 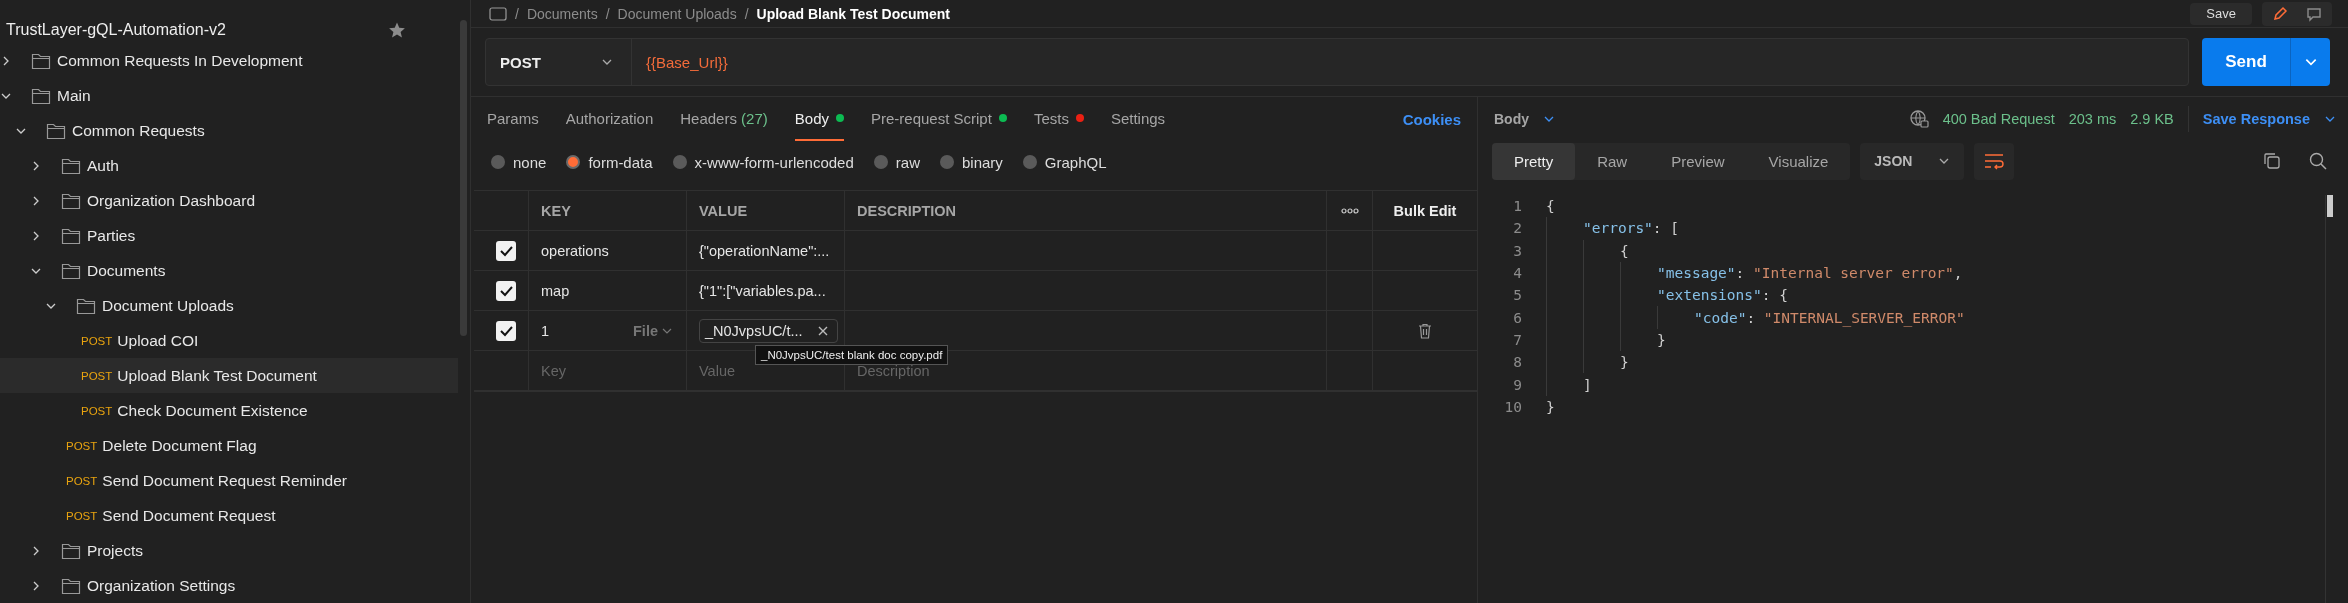 I want to click on option-label: form-data, so click(x=620, y=162).